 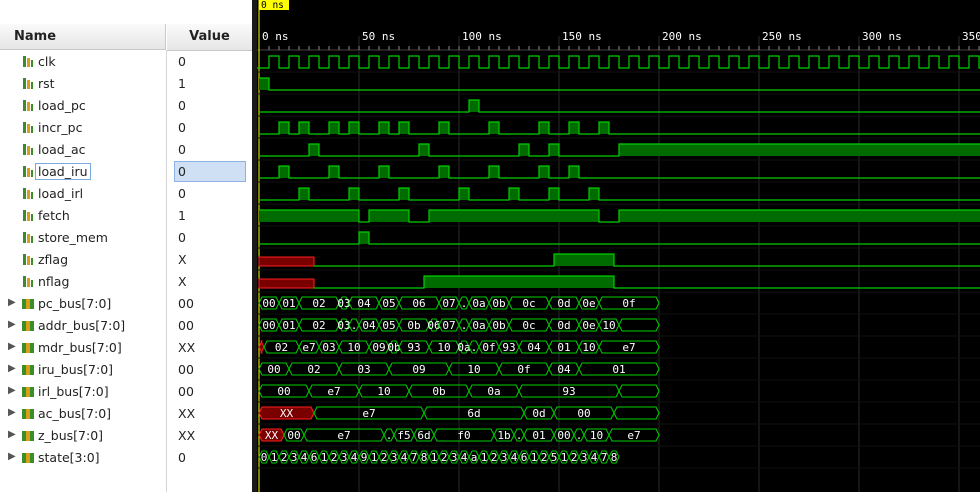 I want to click on signal-row-zflag: zflag X, so click(x=126, y=260).